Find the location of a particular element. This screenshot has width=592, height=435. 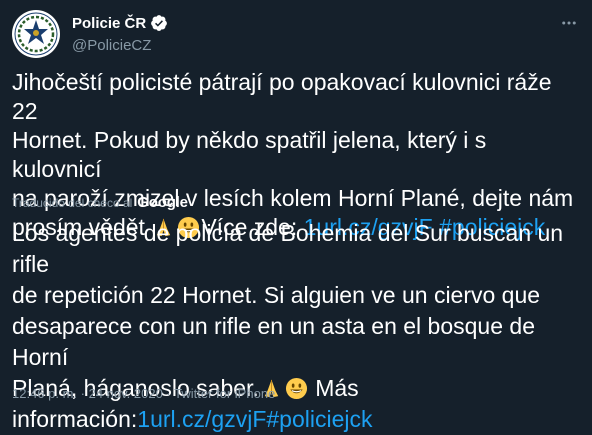

translation-attribution: Traducido del checo al Google is located at coordinates (100, 202).